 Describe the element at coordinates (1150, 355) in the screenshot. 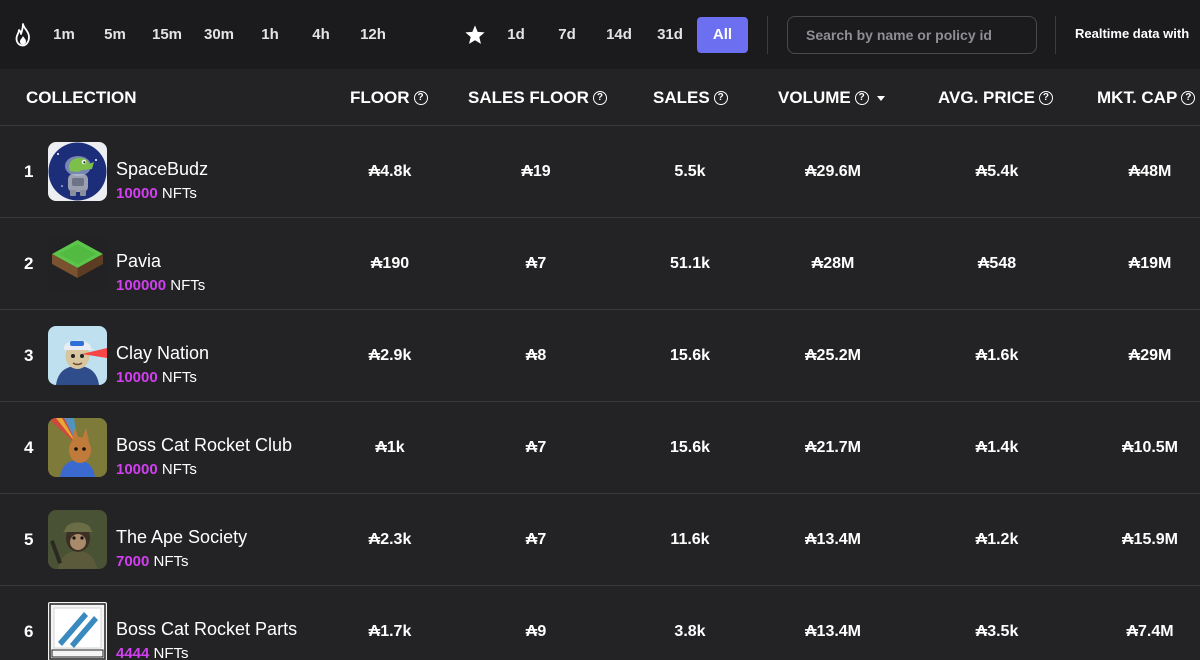

I see `mkt-cap-value: ₳29M` at that location.